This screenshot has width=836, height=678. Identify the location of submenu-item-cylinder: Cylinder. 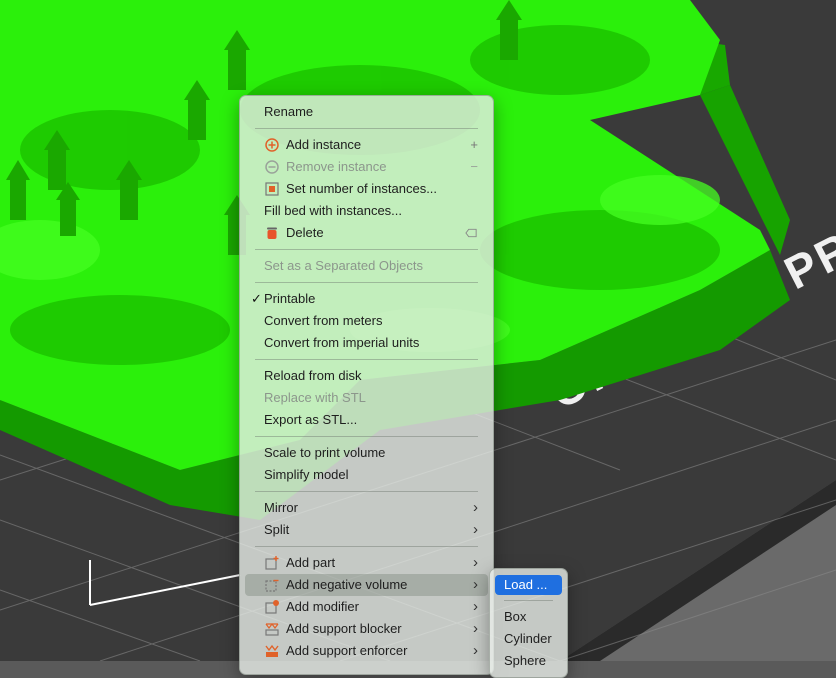
(528, 639).